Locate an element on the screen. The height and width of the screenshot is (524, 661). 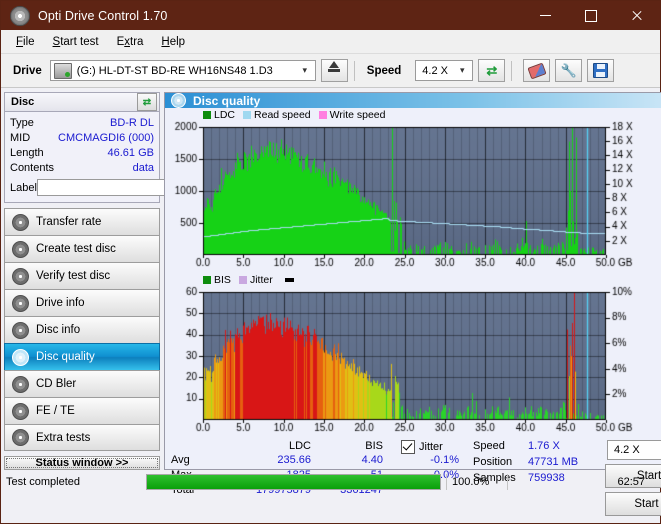
jitter-value-1: -0.1% is located at coordinates (444, 460).